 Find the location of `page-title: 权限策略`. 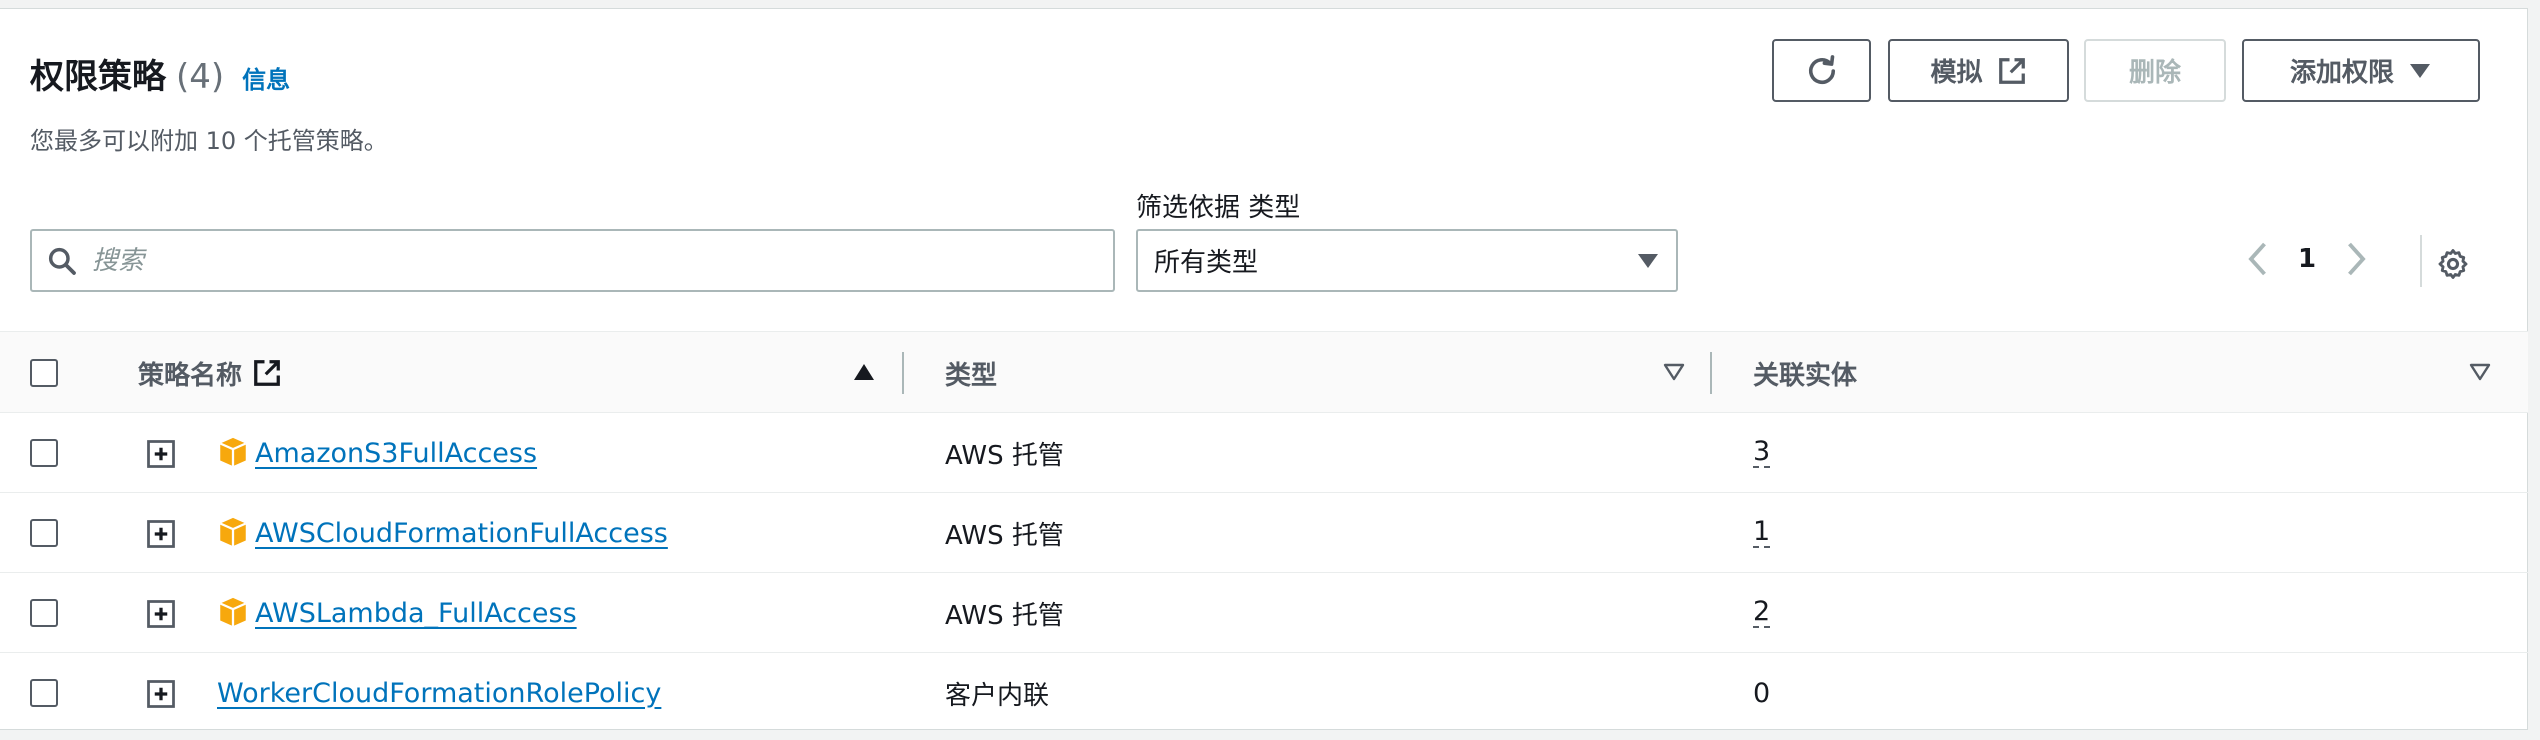

page-title: 权限策略 is located at coordinates (98, 77).